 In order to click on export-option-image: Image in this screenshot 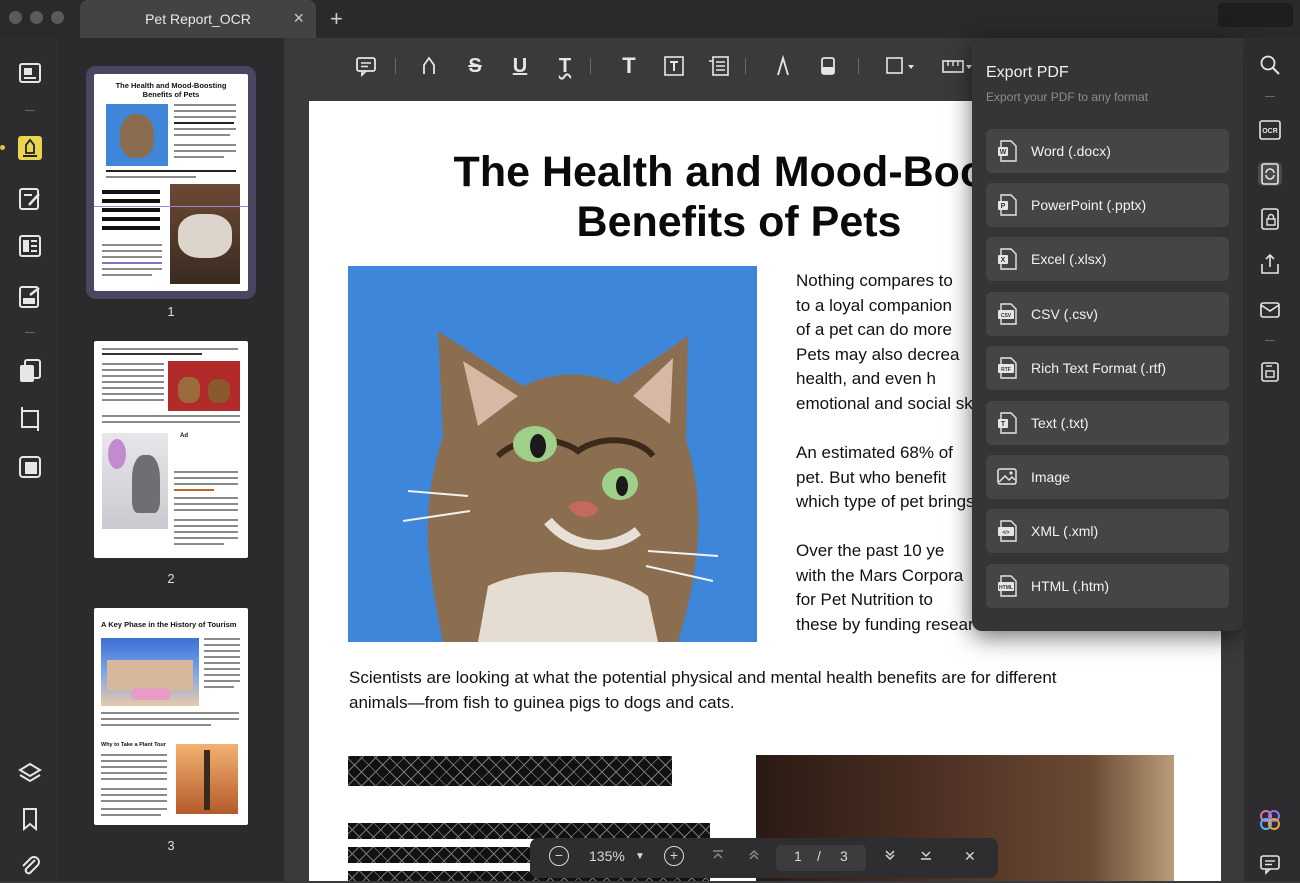, I will do `click(1107, 477)`.